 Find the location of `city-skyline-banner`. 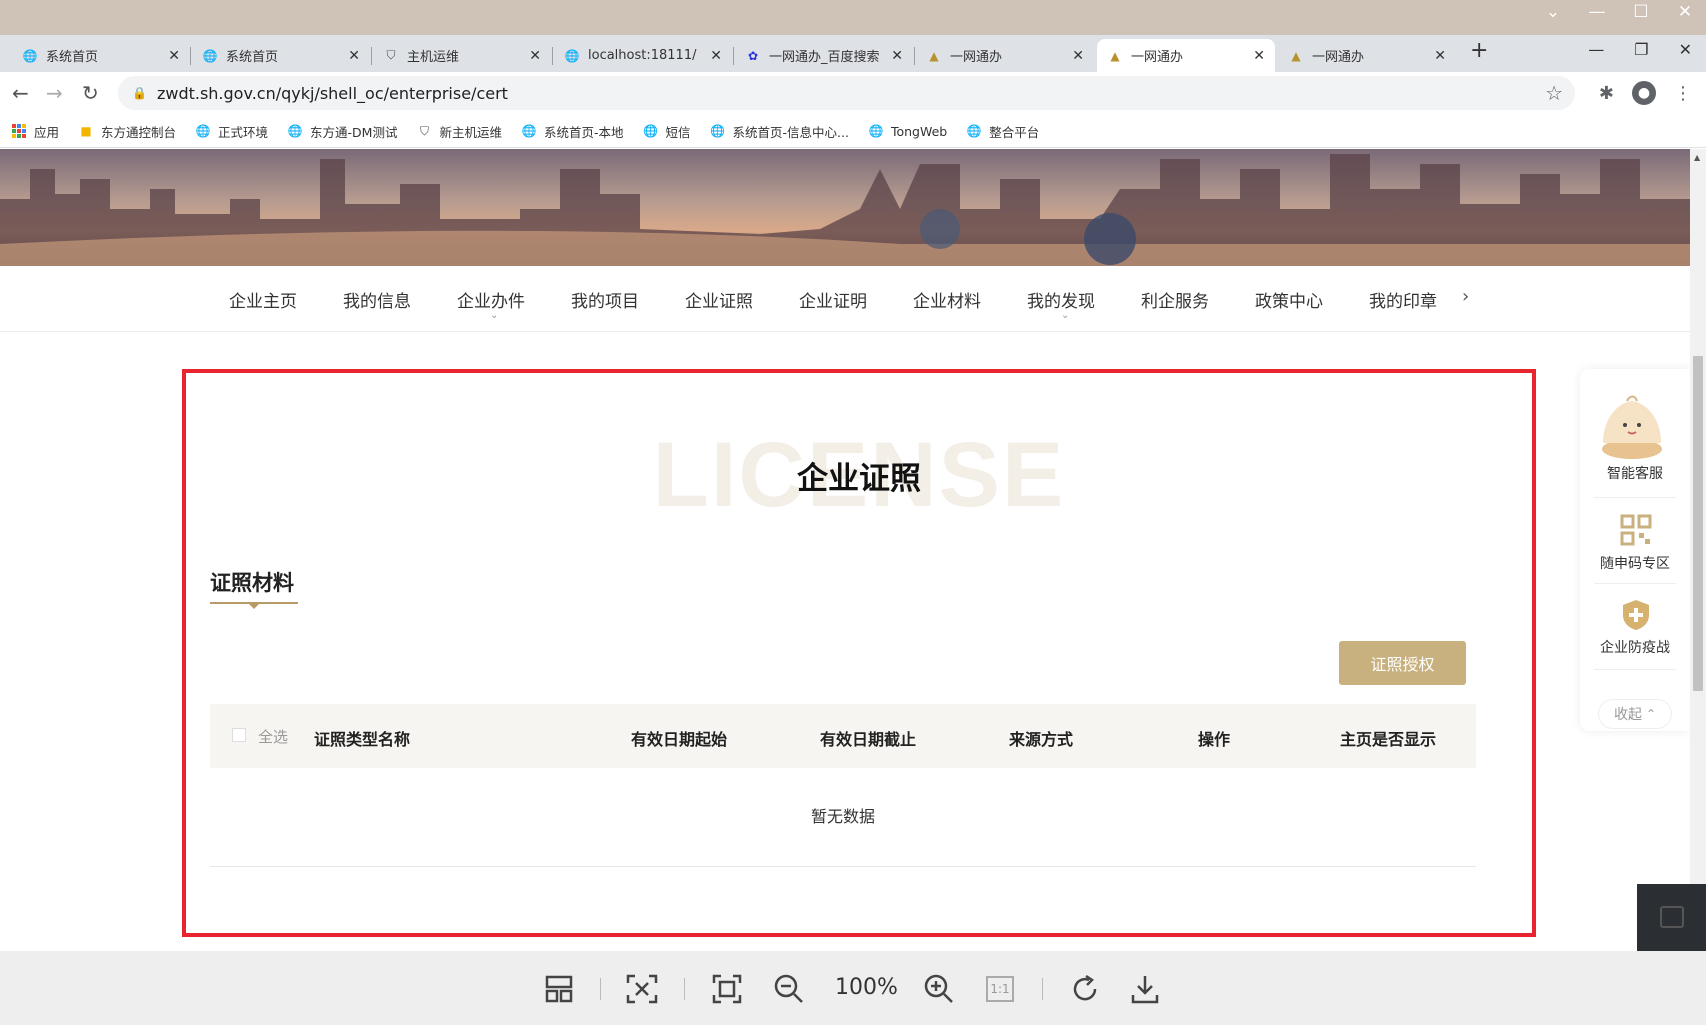

city-skyline-banner is located at coordinates (845, 207).